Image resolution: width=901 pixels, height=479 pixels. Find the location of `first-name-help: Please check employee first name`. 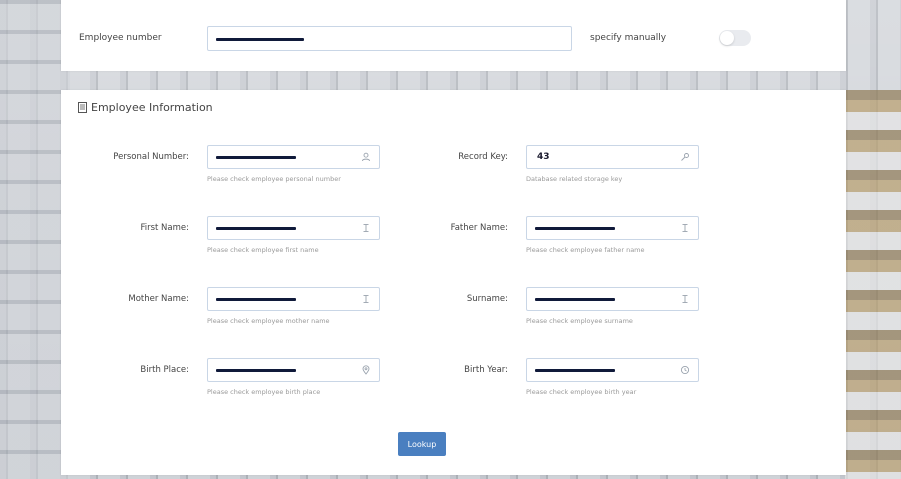

first-name-help: Please check employee first name is located at coordinates (263, 250).